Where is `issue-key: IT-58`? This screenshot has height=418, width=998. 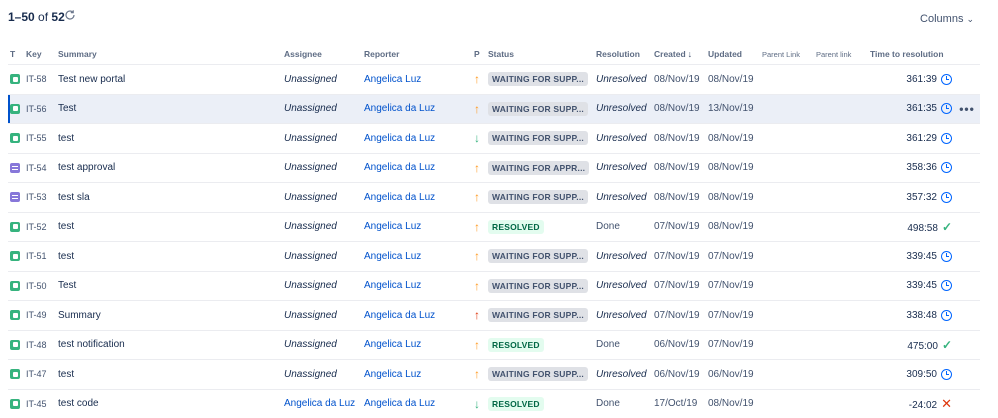
issue-key: IT-58 is located at coordinates (40, 79).